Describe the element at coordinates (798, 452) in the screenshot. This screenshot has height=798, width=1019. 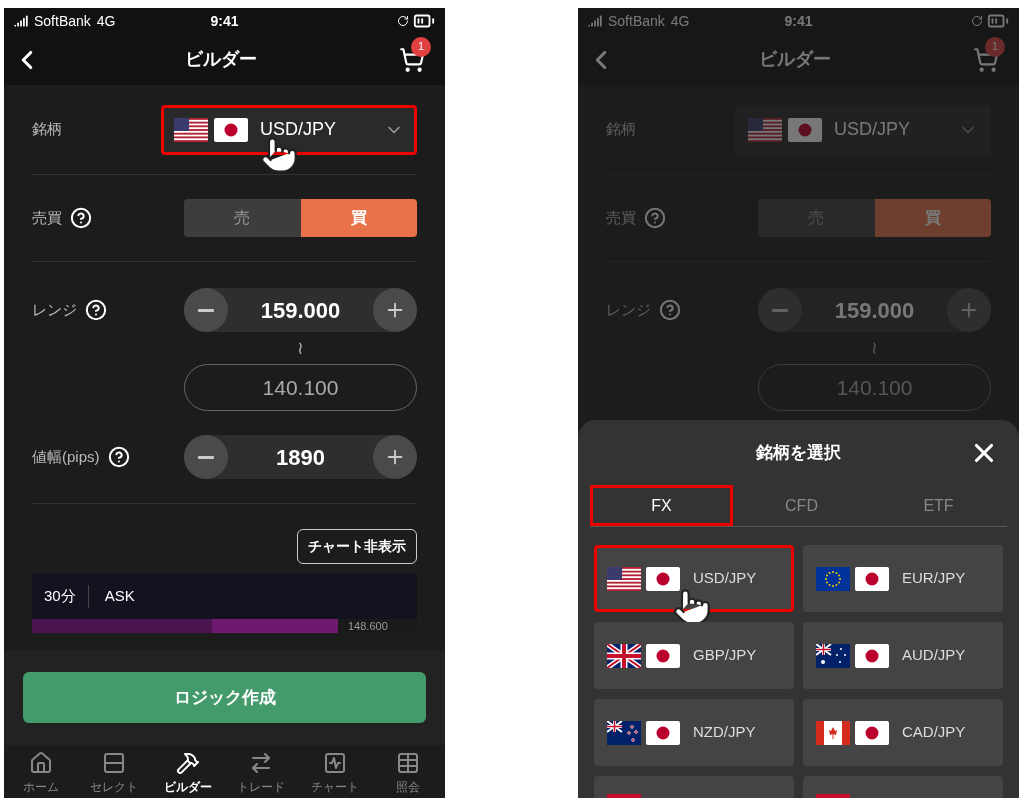
I see `sheet-title: 銘柄を選択` at that location.